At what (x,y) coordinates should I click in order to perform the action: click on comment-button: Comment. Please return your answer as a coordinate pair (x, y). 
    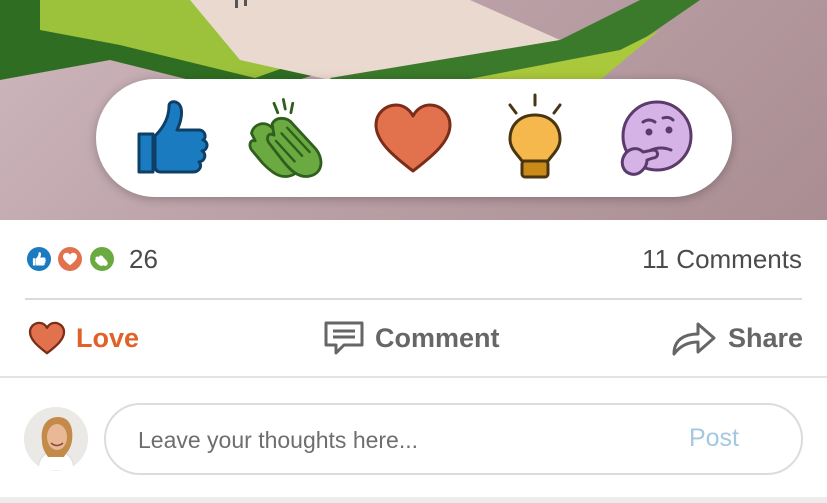
    Looking at the image, I should click on (411, 338).